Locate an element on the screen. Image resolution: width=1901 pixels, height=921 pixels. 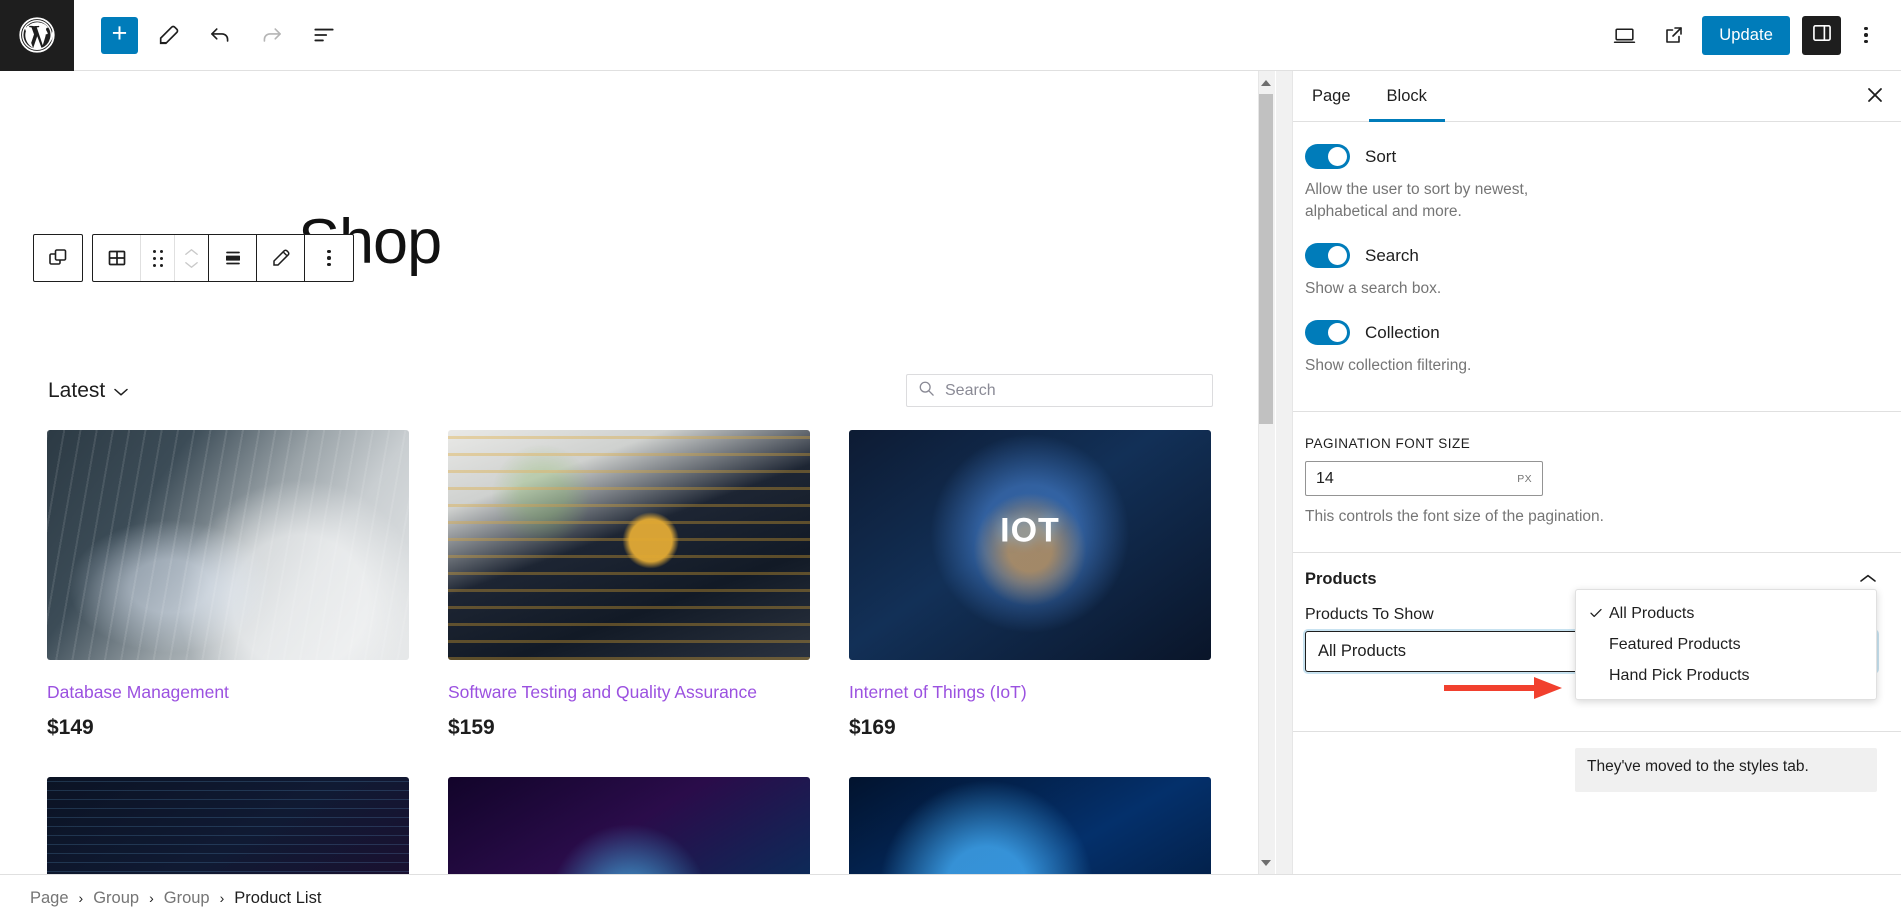
block-type-selector is located at coordinates (117, 258).